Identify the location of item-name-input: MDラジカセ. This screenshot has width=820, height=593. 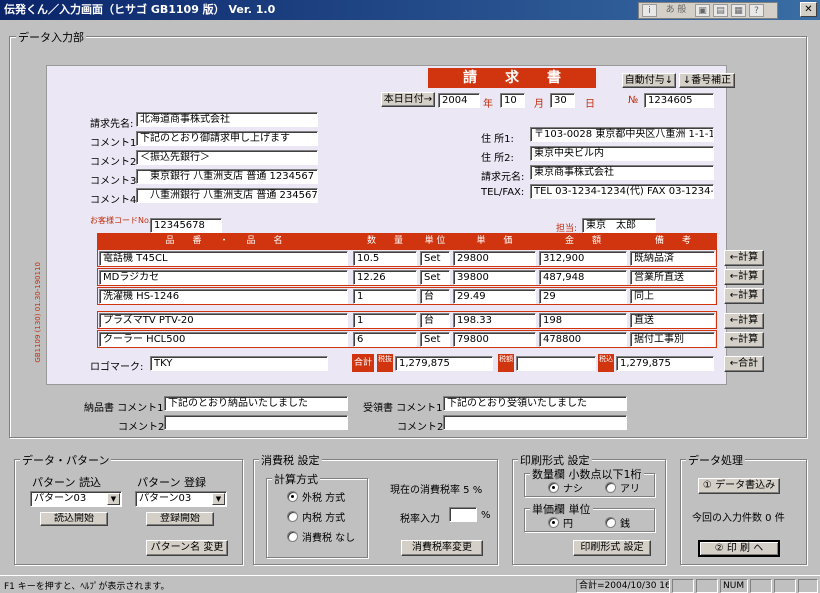
(223, 277).